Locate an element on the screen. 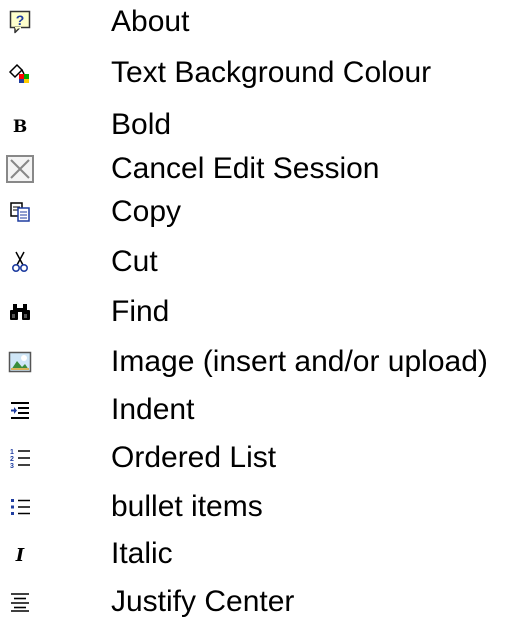 The width and height of the screenshot is (513, 635). legend-label: Italic is located at coordinates (142, 553).